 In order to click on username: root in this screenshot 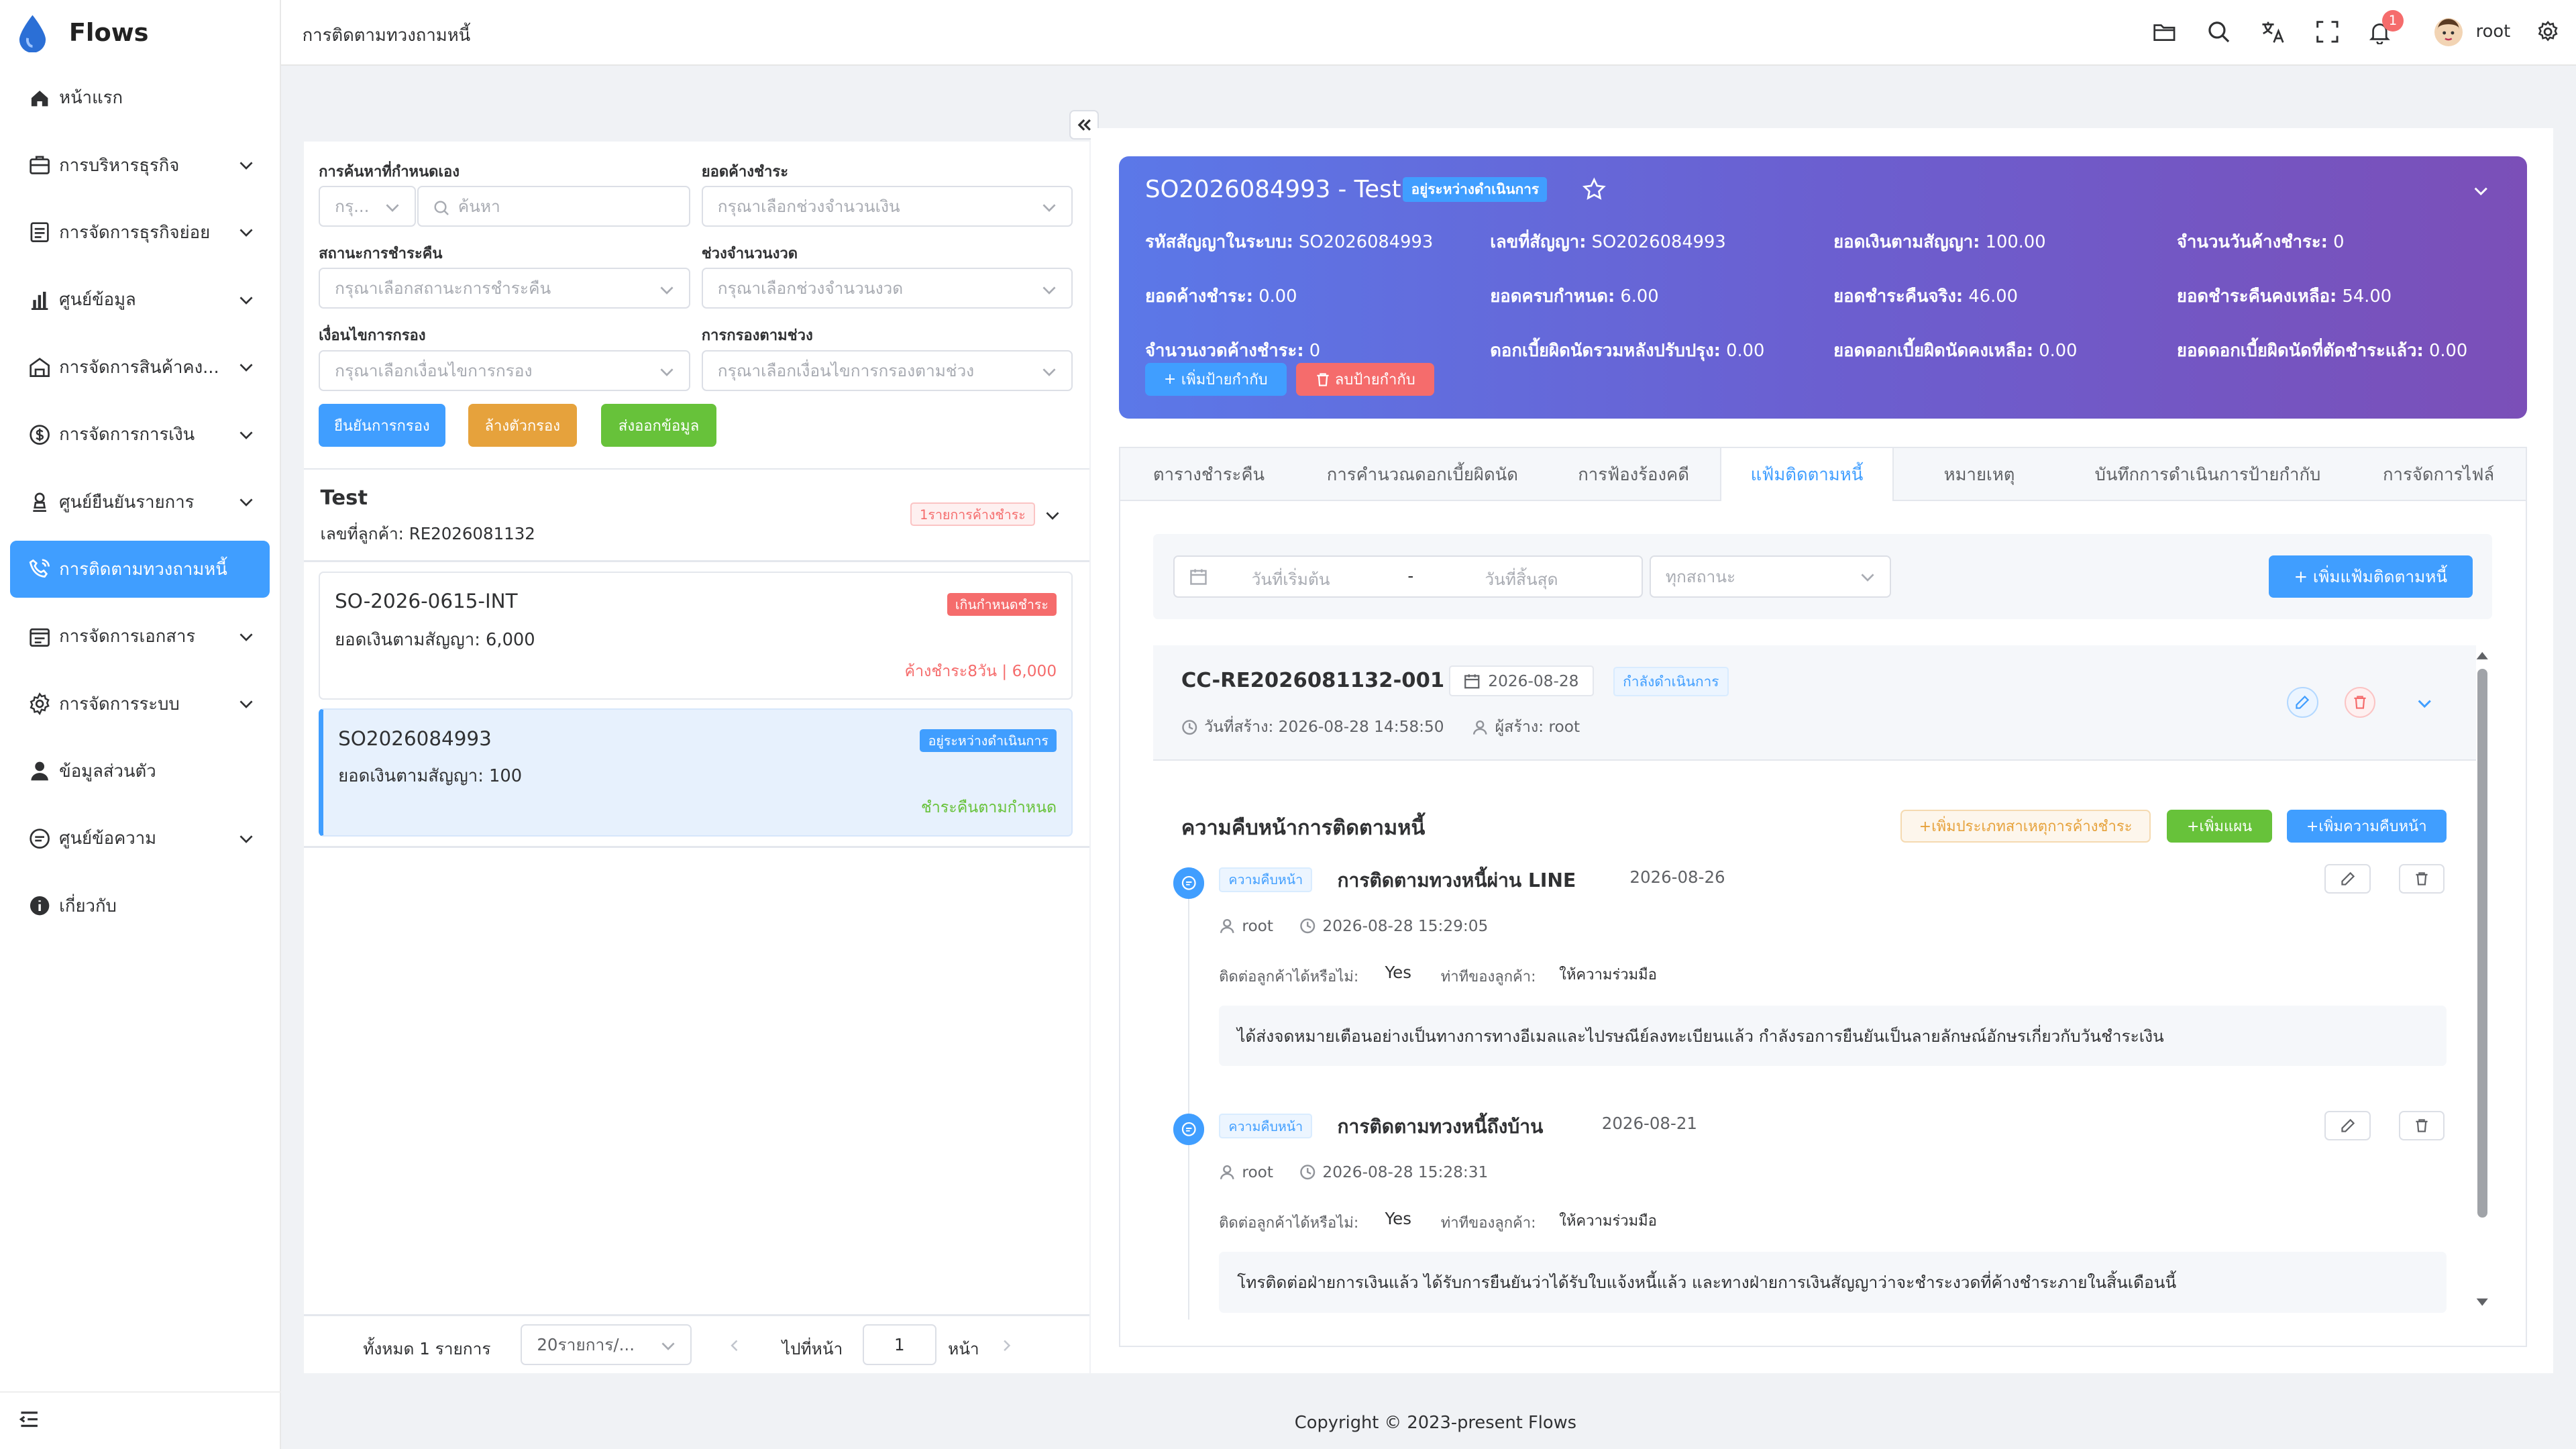, I will do `click(2493, 31)`.